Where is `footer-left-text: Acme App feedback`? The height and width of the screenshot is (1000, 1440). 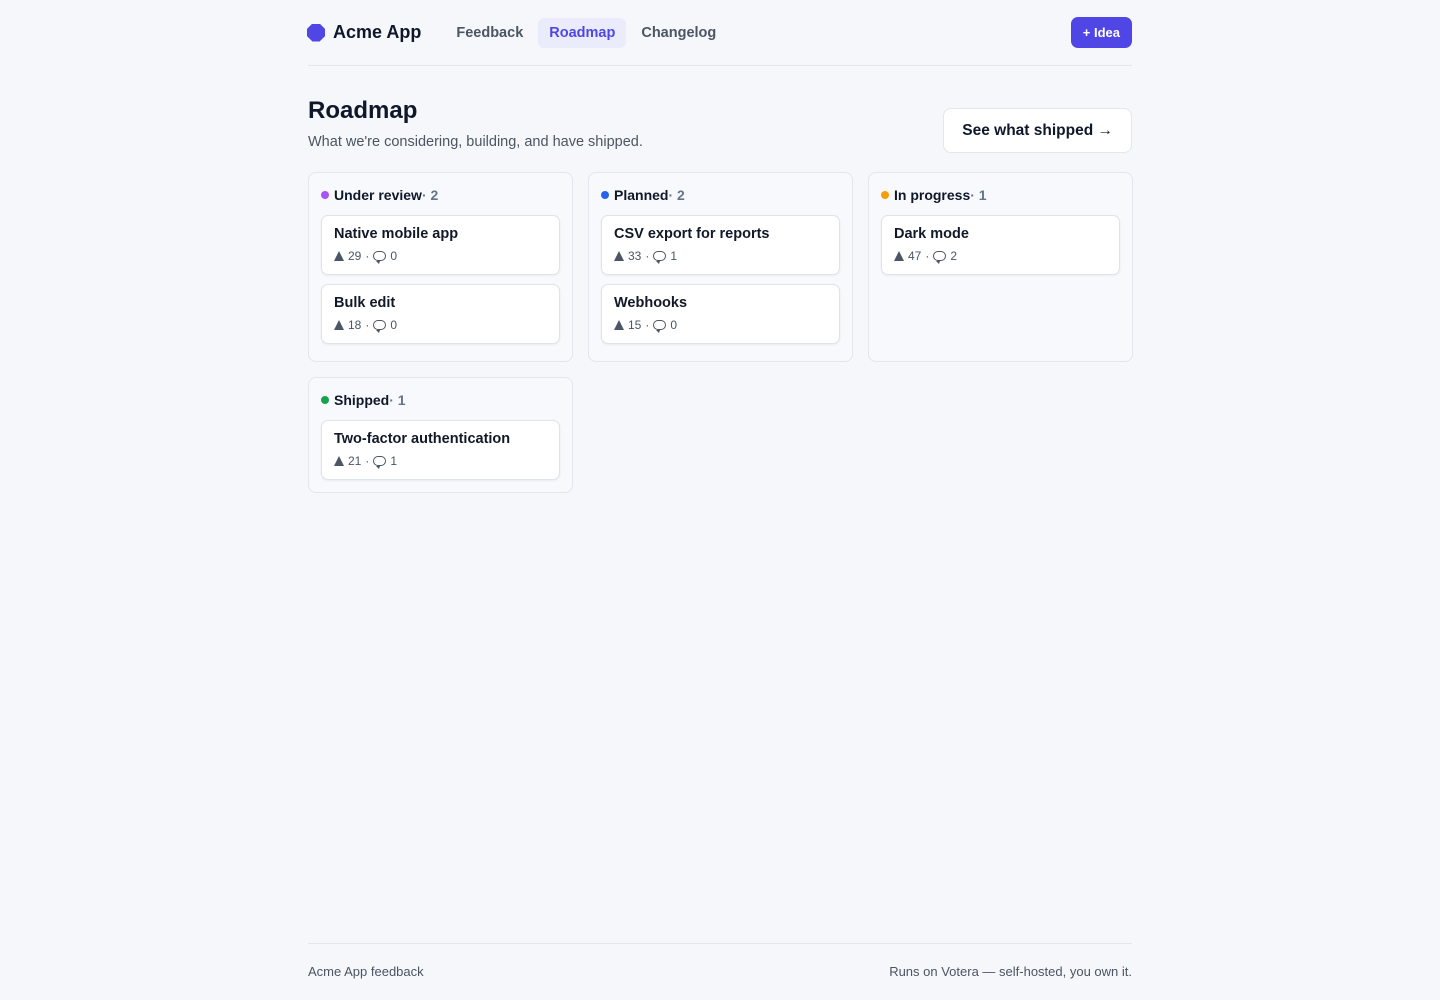
footer-left-text: Acme App feedback is located at coordinates (366, 971).